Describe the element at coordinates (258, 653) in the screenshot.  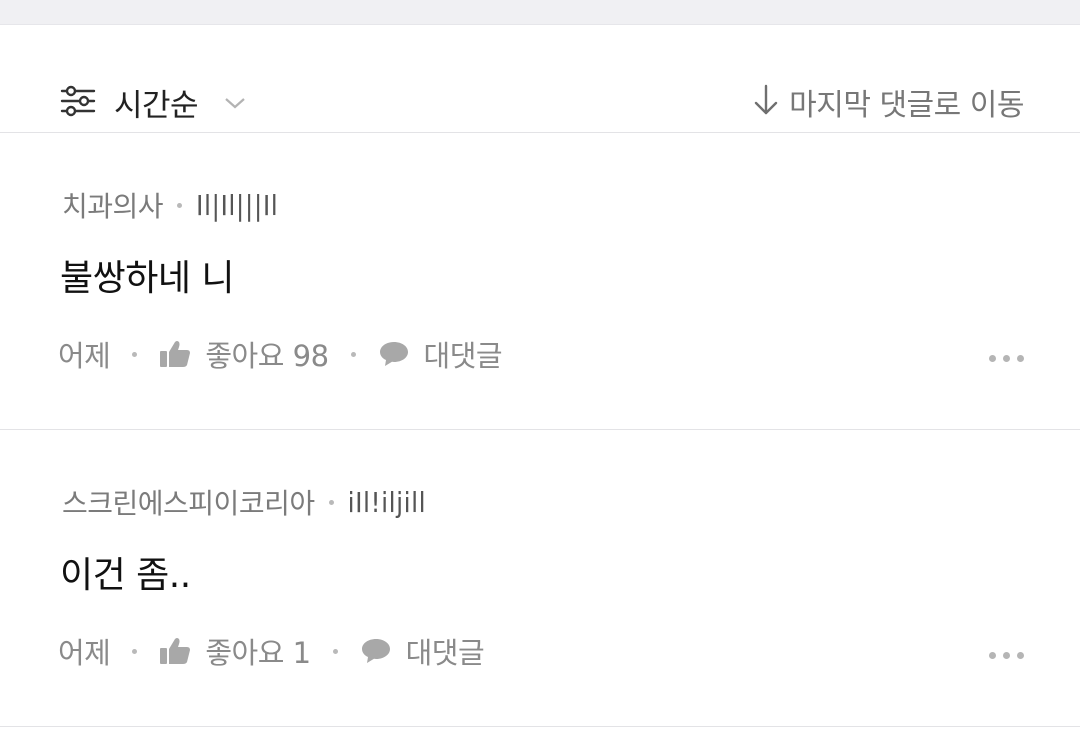
I see `like-label: 좋아요 1` at that location.